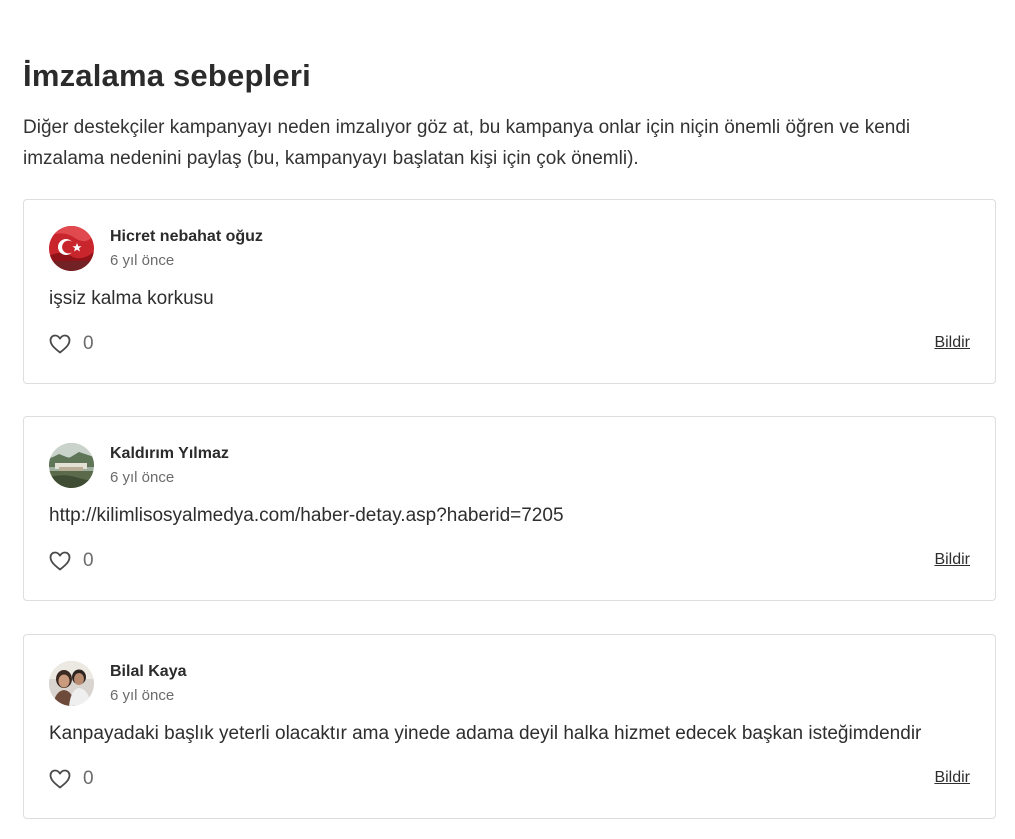  What do you see at coordinates (148, 671) in the screenshot?
I see `comment-author: Bilal Kaya` at bounding box center [148, 671].